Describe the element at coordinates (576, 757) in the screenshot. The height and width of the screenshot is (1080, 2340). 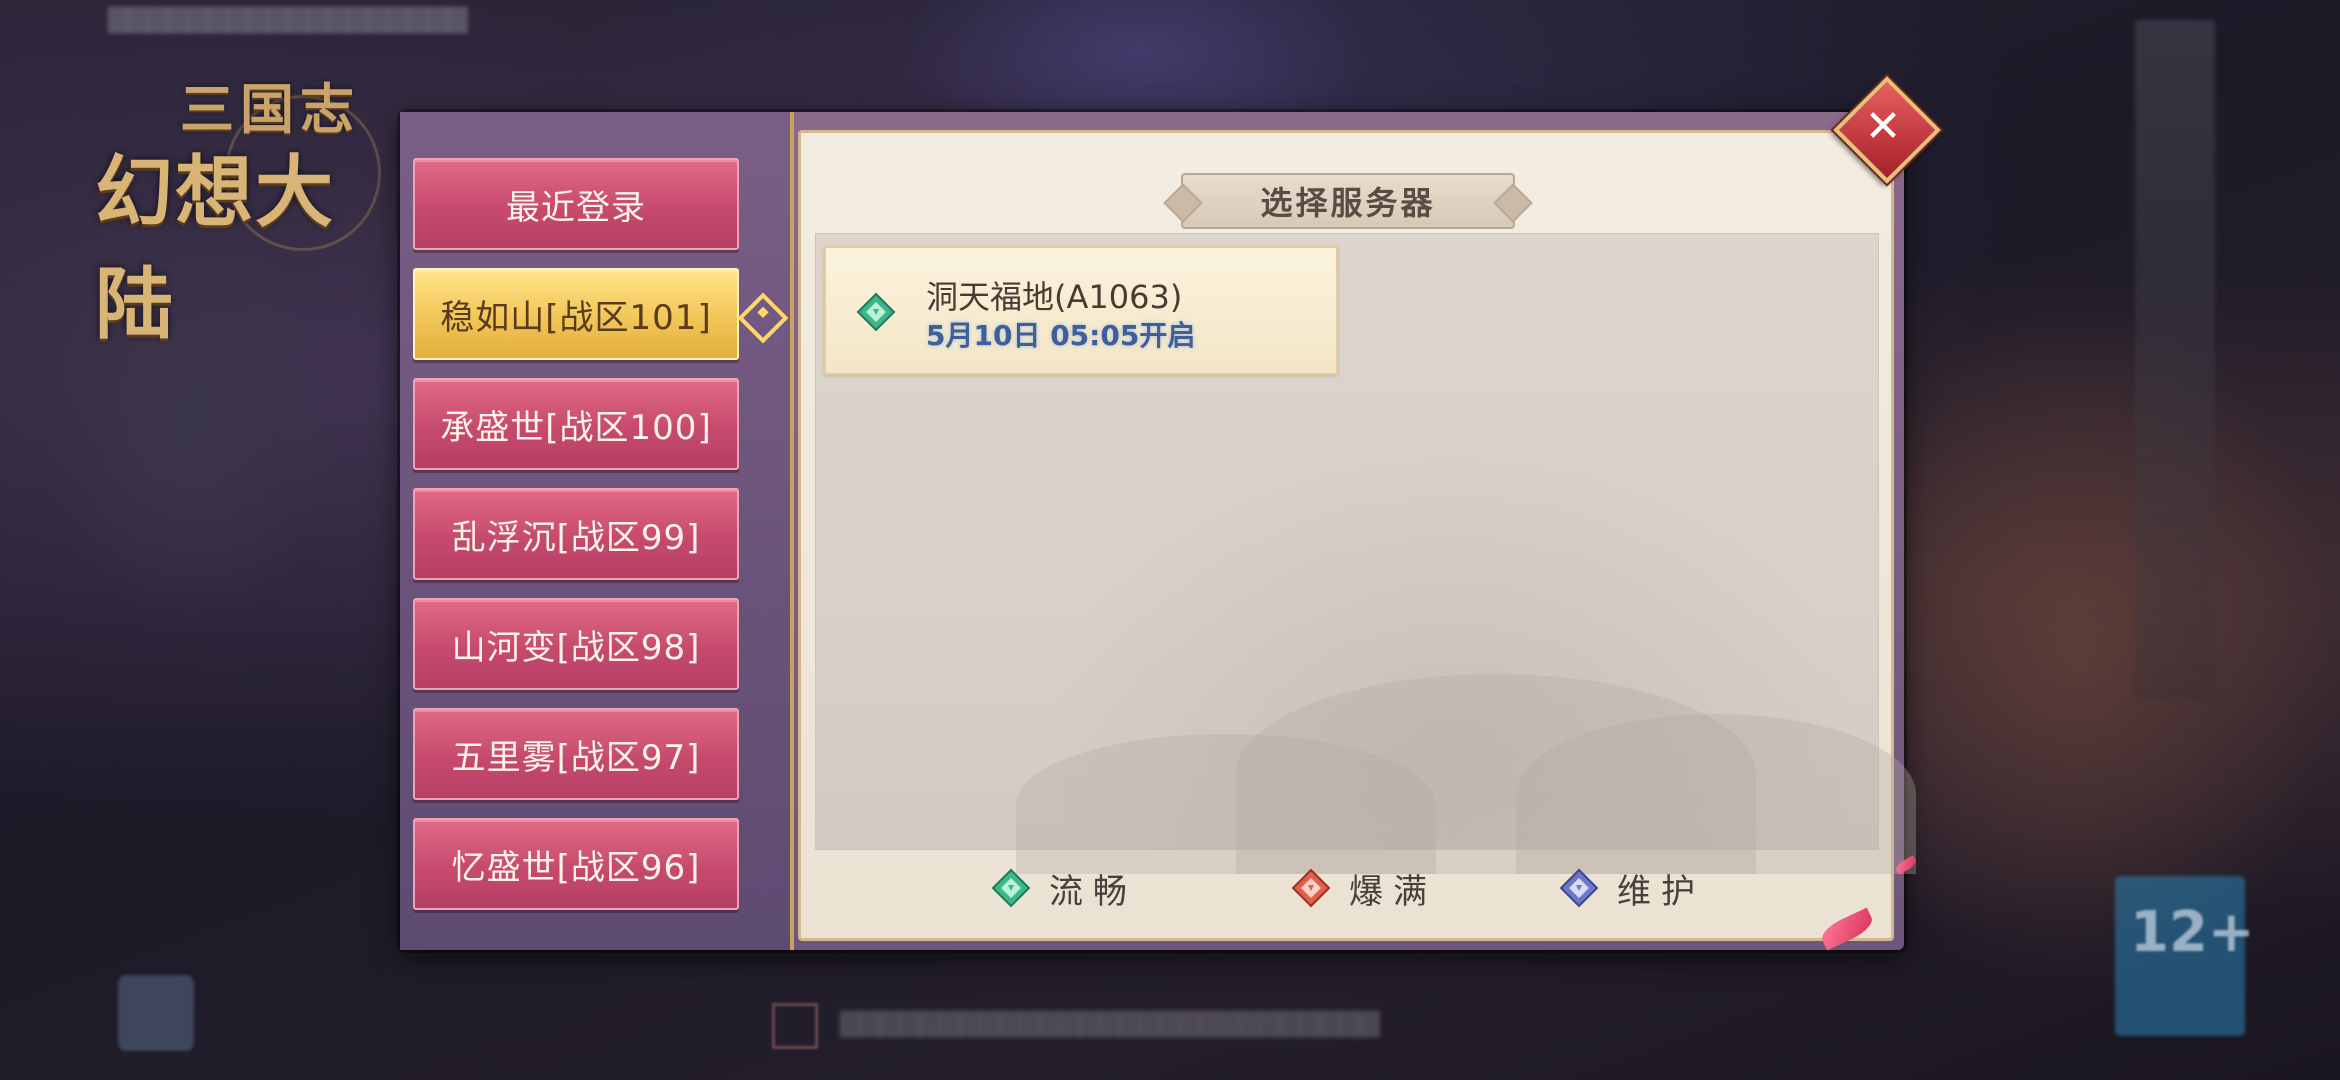
I see `tab-label: 五里雾[战区97]` at that location.